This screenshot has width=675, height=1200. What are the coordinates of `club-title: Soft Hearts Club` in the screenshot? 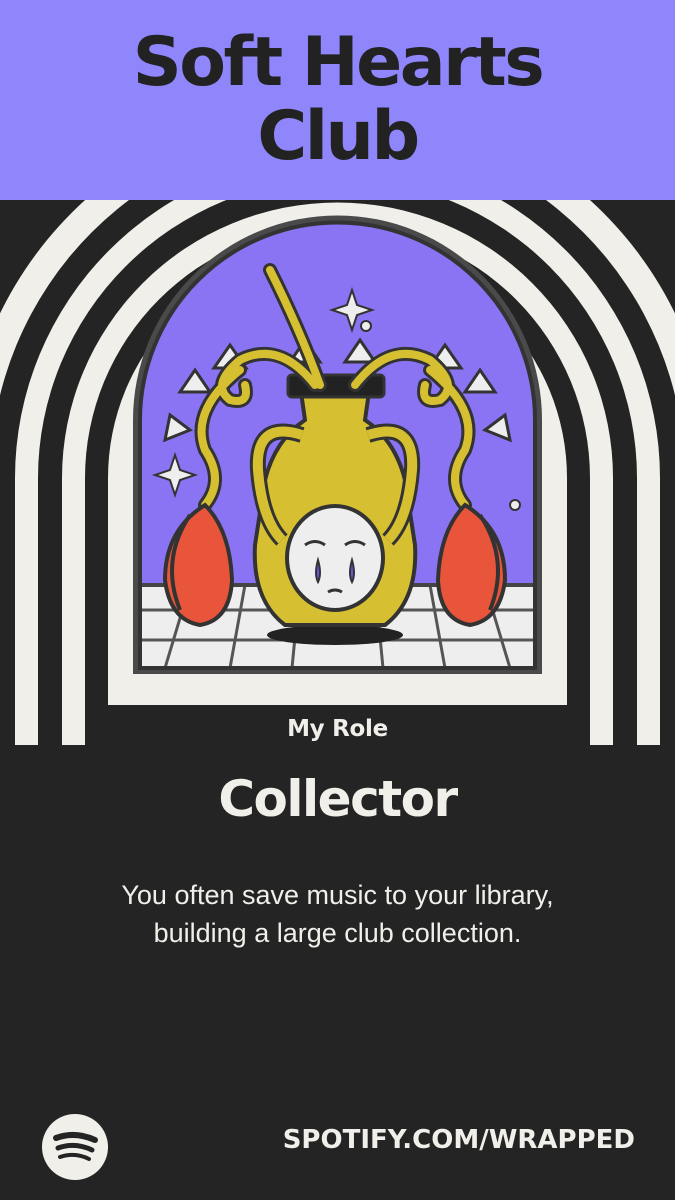 It's located at (338, 99).